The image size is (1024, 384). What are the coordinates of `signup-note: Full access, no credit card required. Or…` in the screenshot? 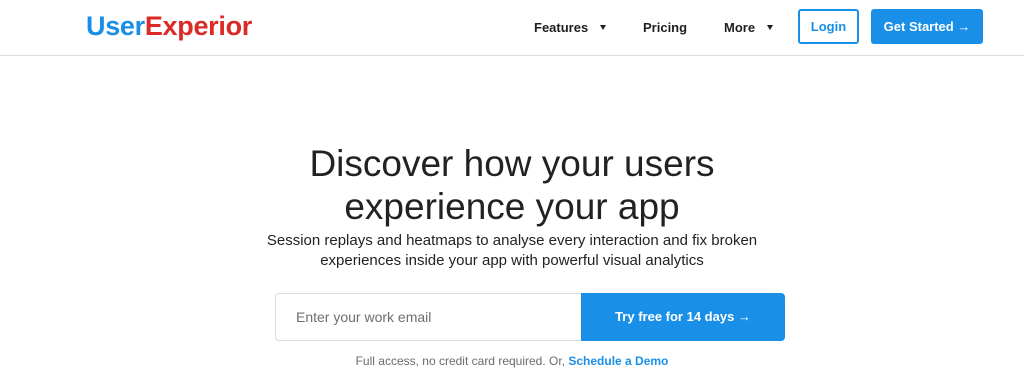 It's located at (512, 361).